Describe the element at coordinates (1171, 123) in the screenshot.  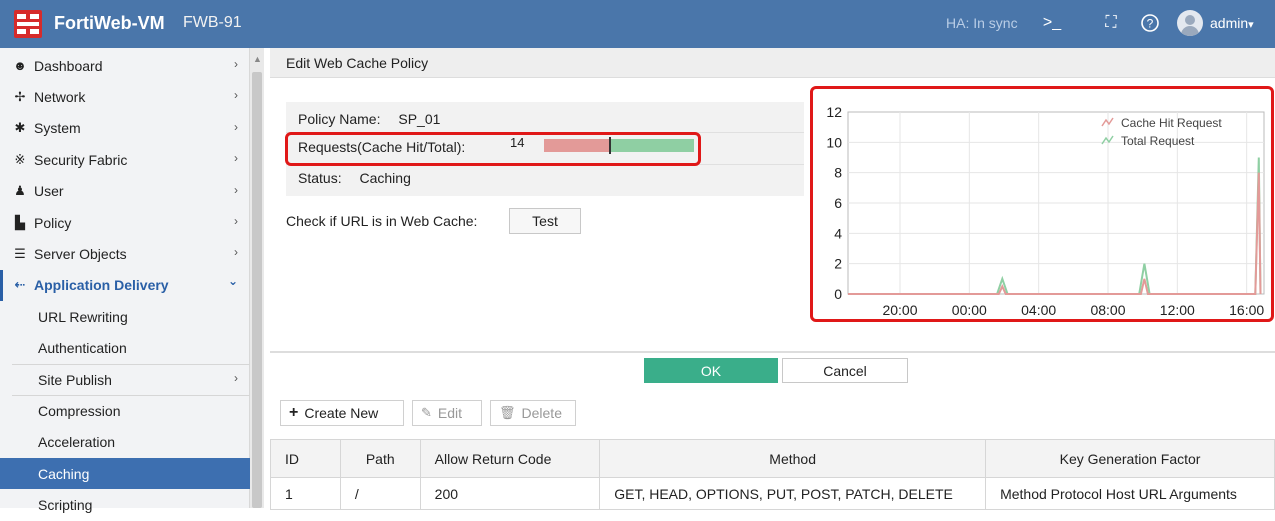
I see `legend-label: Cache Hit Request` at that location.